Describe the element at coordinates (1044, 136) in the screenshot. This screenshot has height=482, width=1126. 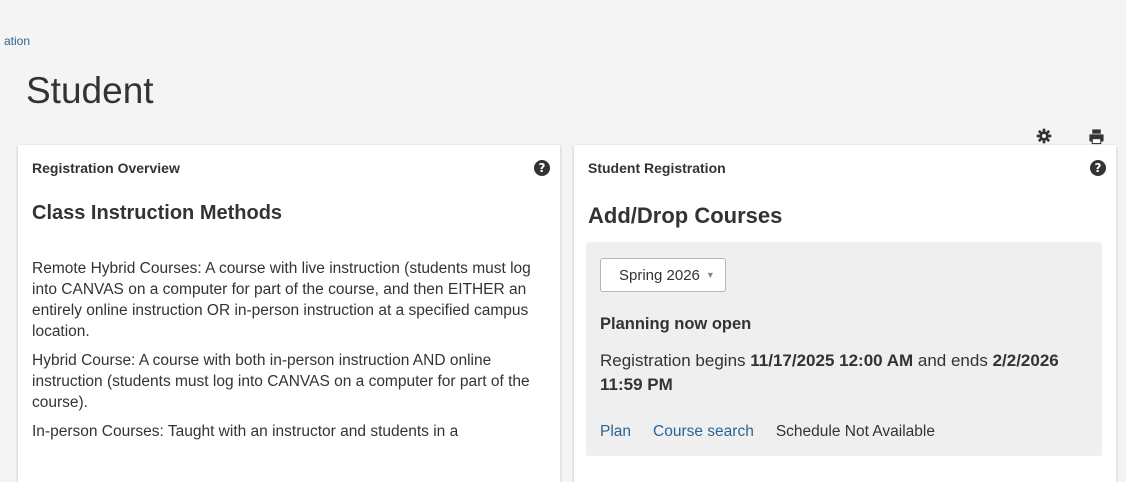
I see `gear-icon` at that location.